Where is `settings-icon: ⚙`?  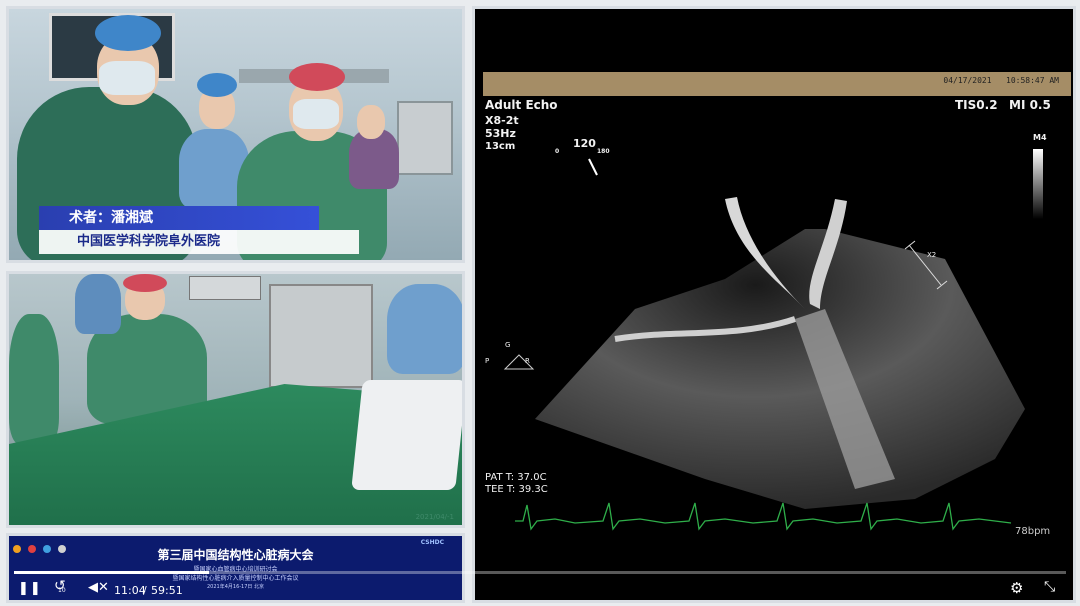 settings-icon: ⚙ is located at coordinates (1016, 588).